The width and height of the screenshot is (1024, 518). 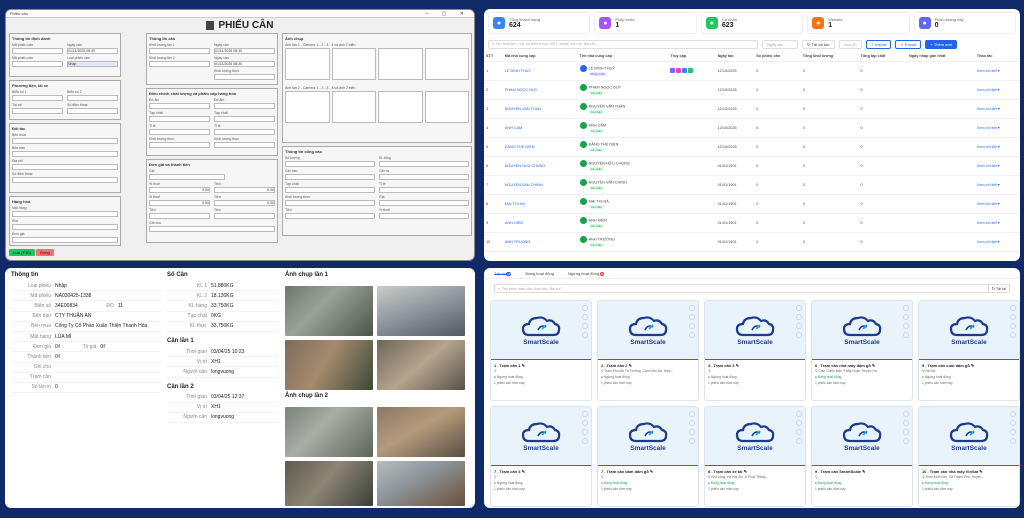 What do you see at coordinates (92, 64) in the screenshot?
I see `type-select: Nhập` at bounding box center [92, 64].